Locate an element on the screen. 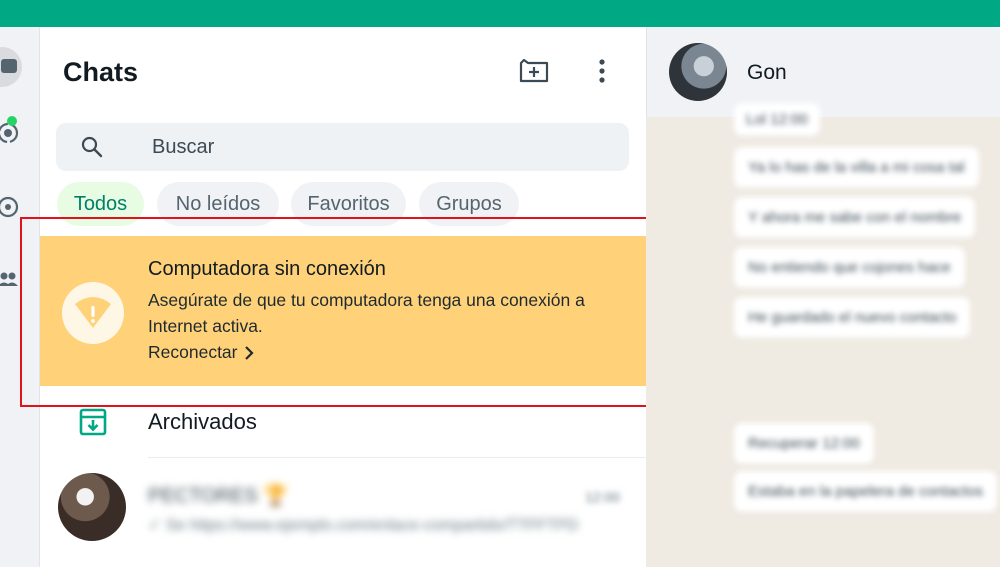 Image resolution: width=1000 pixels, height=567 pixels. conversation-header: Gon is located at coordinates (823, 72).